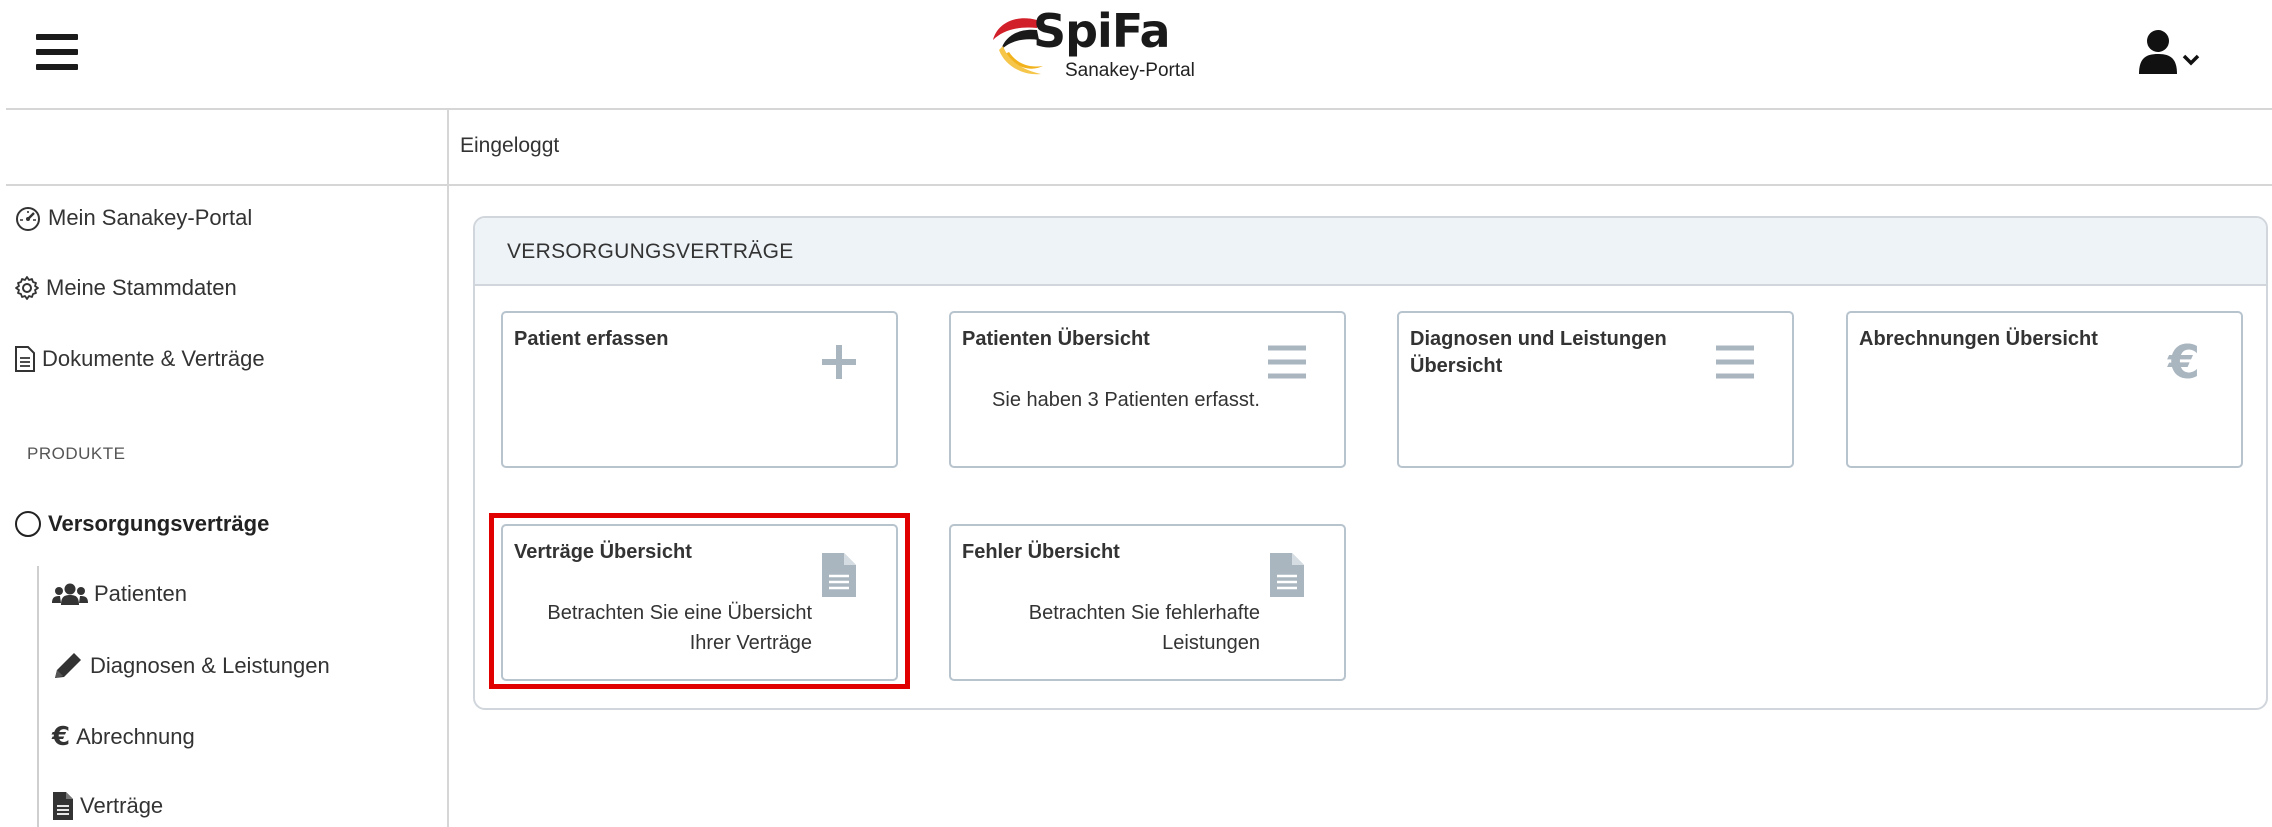 This screenshot has width=2272, height=827. Describe the element at coordinates (141, 287) in the screenshot. I see `sidebar-item-label: Meine Stammdaten` at that location.